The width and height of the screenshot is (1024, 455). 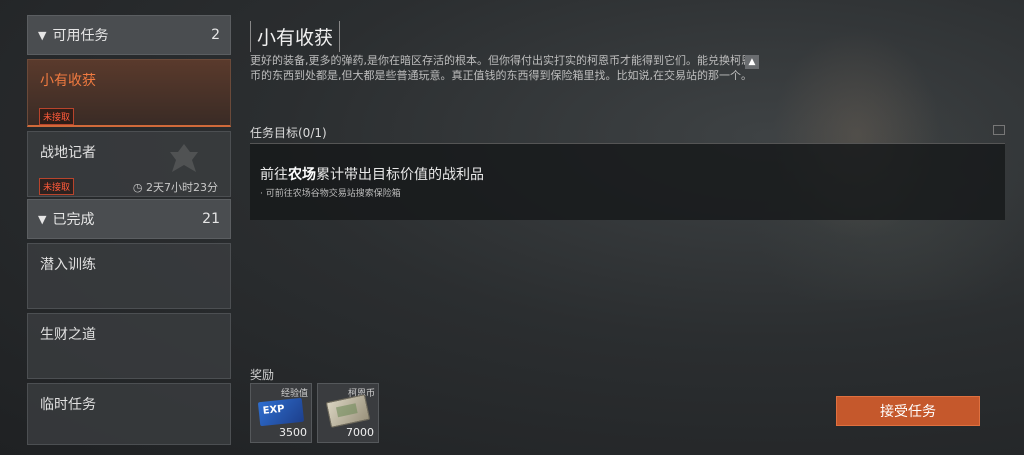 I want to click on quest-name: 临时任务, so click(x=68, y=405).